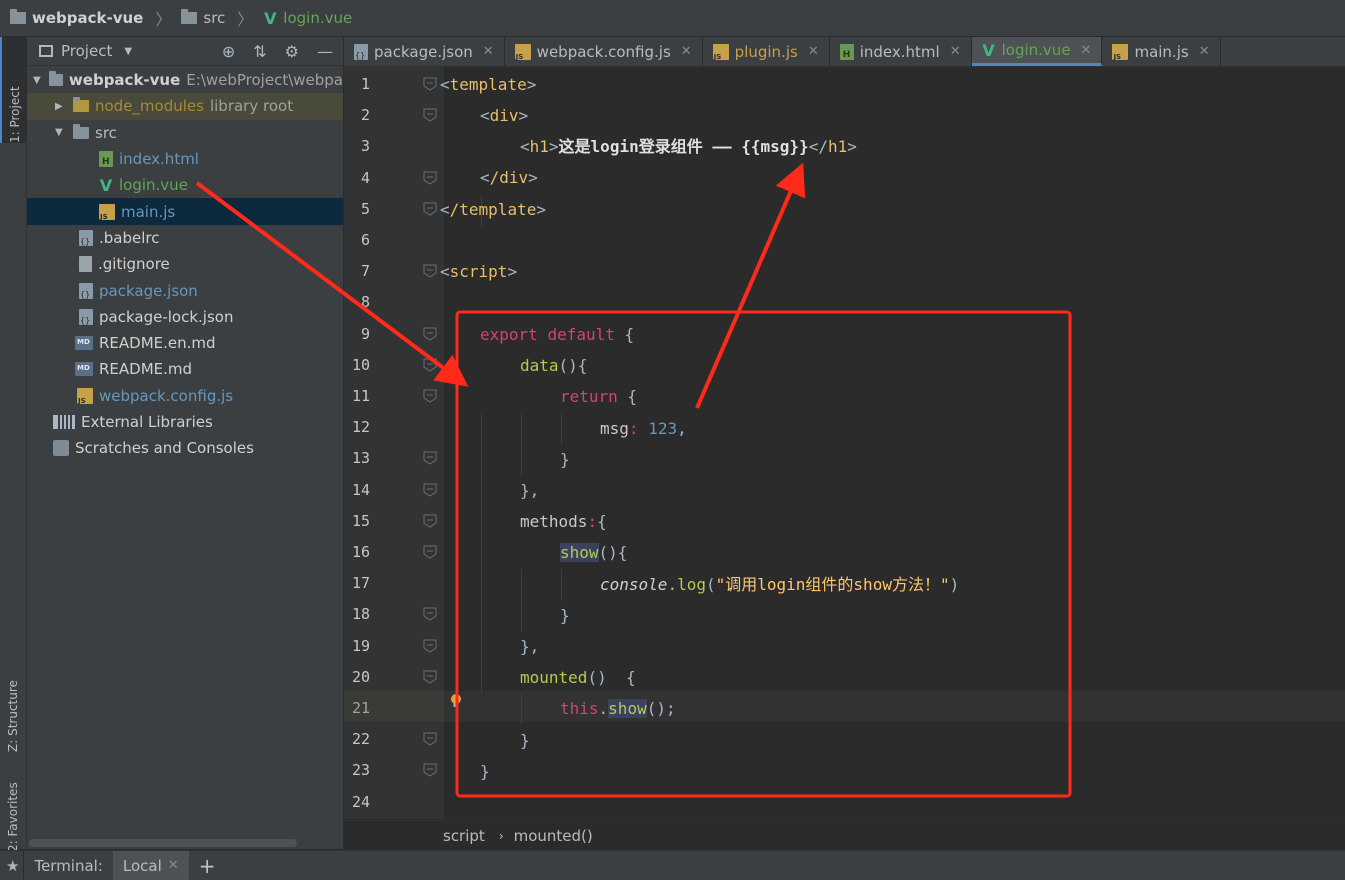 The image size is (1345, 880). Describe the element at coordinates (124, 51) in the screenshot. I see `project-view-selector: Project ▼` at that location.